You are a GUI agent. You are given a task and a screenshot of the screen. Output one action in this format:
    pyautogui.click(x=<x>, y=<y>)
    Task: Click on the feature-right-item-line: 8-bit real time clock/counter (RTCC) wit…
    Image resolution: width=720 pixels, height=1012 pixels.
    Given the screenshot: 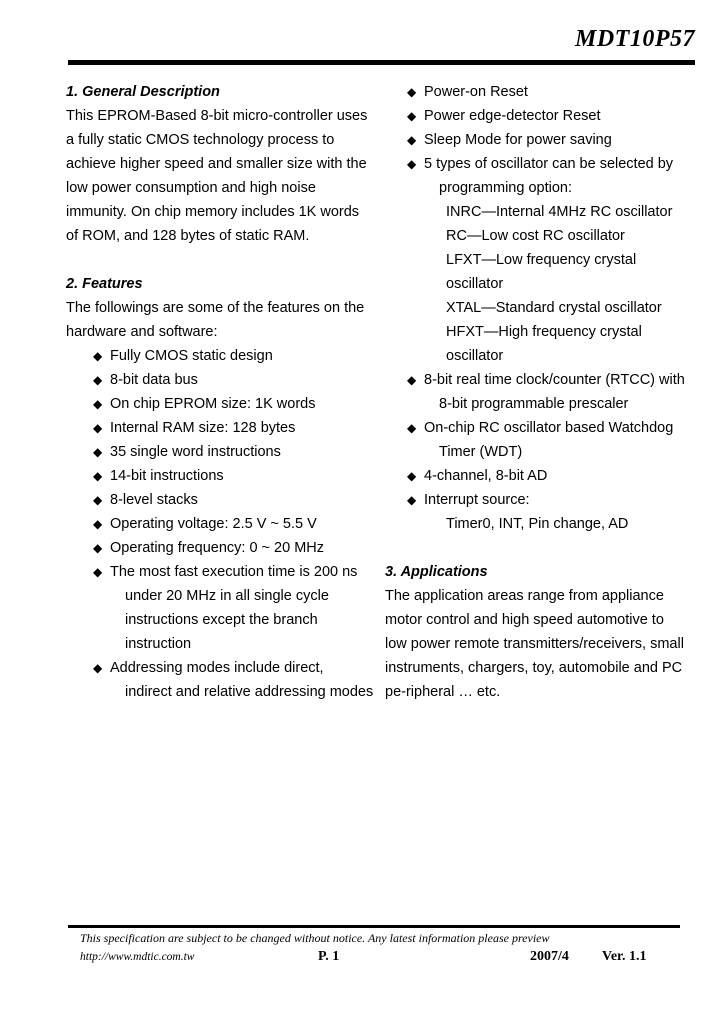 What is the action you would take?
    pyautogui.click(x=554, y=380)
    